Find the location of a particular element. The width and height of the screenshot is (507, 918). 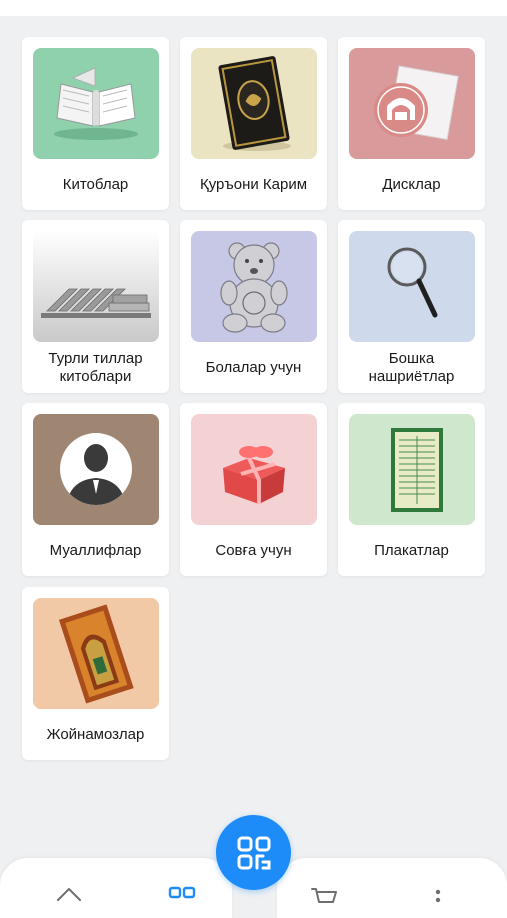

disc-icon is located at coordinates (411, 103).